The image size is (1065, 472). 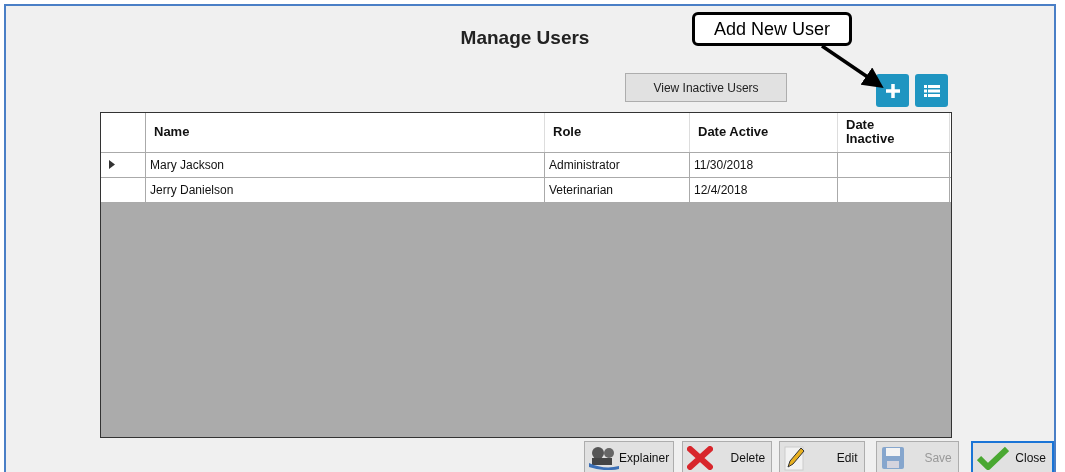 What do you see at coordinates (764, 189) in the screenshot?
I see `table-cell: 12/4/2018` at bounding box center [764, 189].